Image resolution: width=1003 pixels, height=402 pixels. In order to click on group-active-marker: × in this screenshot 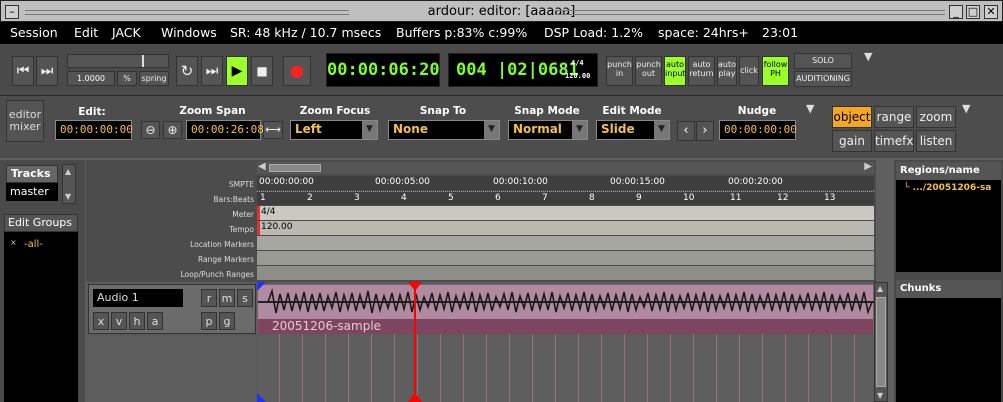, I will do `click(13, 242)`.